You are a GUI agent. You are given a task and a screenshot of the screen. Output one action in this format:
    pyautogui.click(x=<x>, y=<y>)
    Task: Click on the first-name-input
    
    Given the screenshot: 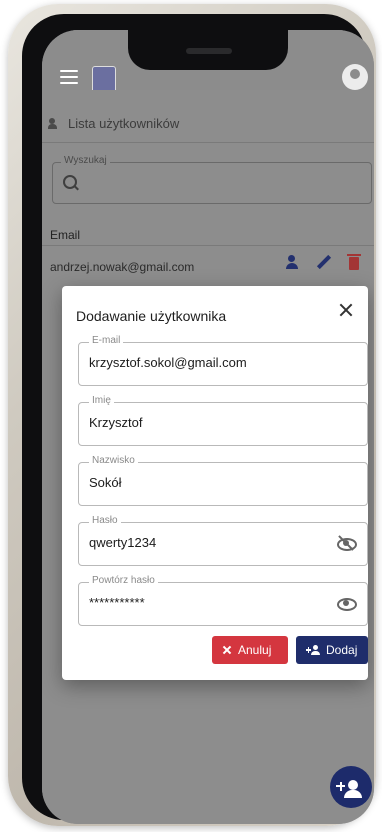 What is the action you would take?
    pyautogui.click(x=204, y=422)
    